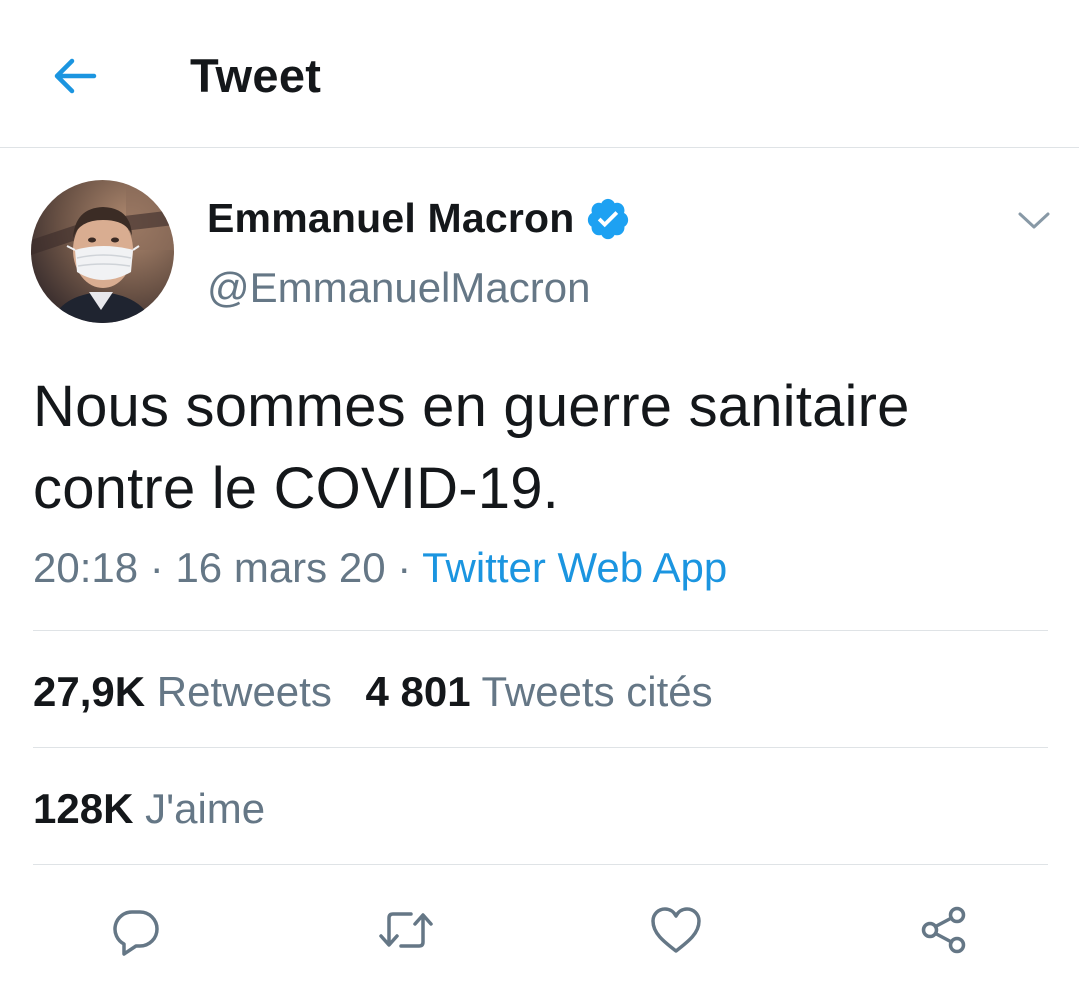 This screenshot has width=1079, height=989. I want to click on tweet-meta: 20:18 · 16 mars 20 · Twitter Web App, so click(380, 568).